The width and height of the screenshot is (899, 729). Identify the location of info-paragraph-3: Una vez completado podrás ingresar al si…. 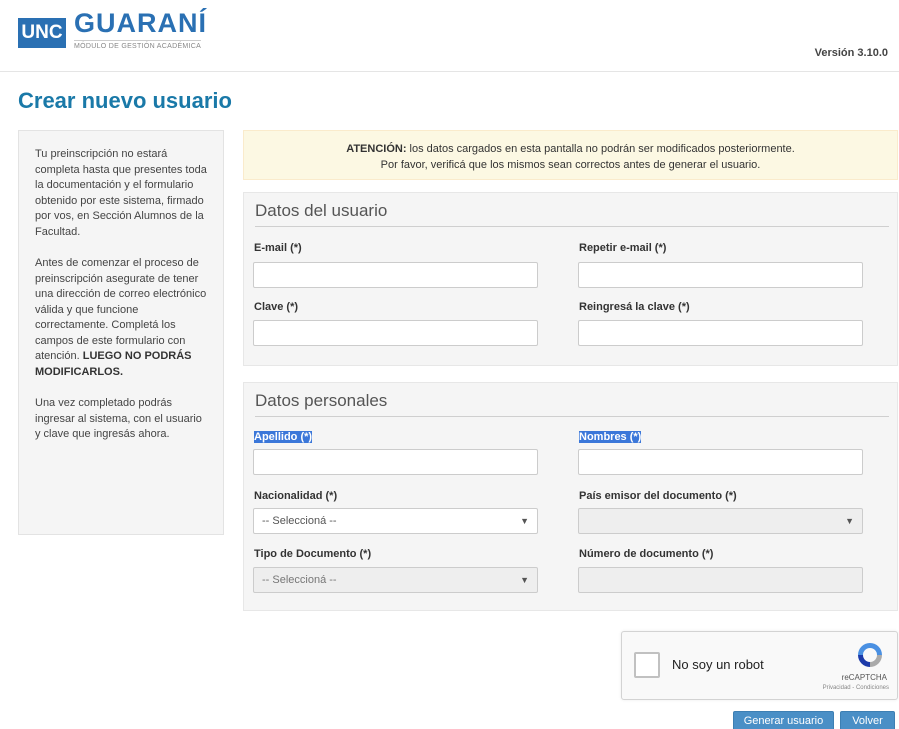
(118, 418).